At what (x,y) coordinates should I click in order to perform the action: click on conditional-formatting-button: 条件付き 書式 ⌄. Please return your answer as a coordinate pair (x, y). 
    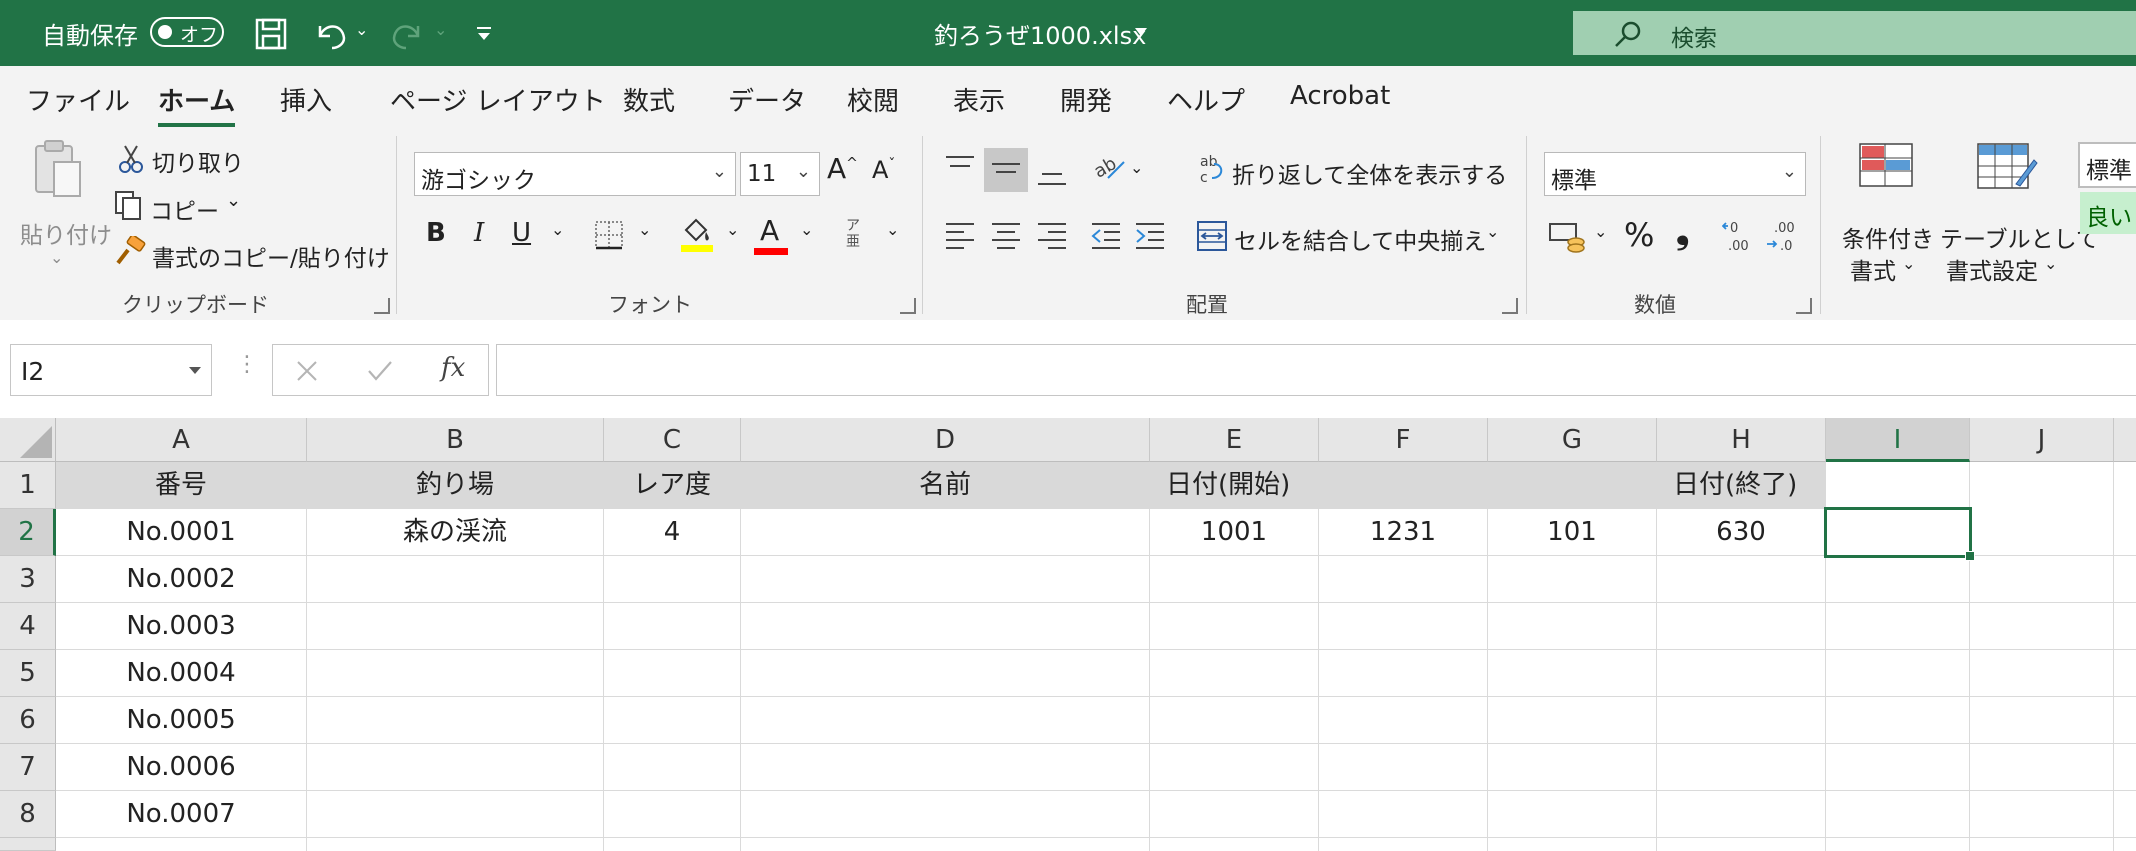
    Looking at the image, I should click on (1886, 215).